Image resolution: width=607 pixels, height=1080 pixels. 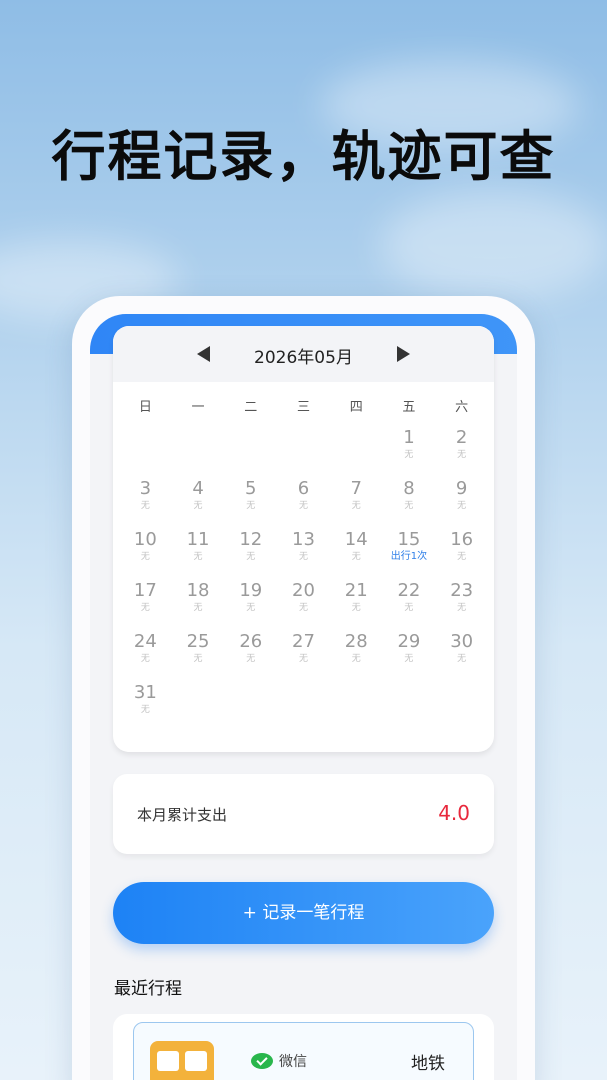 I want to click on calendar-month-title: 2026年05月, so click(x=303, y=358).